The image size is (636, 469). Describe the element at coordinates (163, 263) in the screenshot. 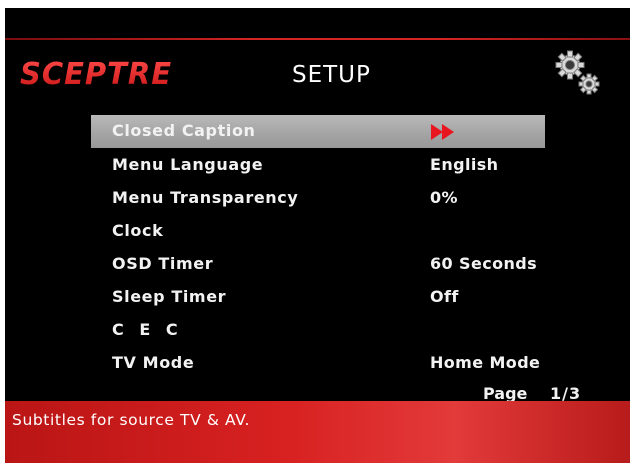

I see `menu-item-label: OSD Timer` at that location.